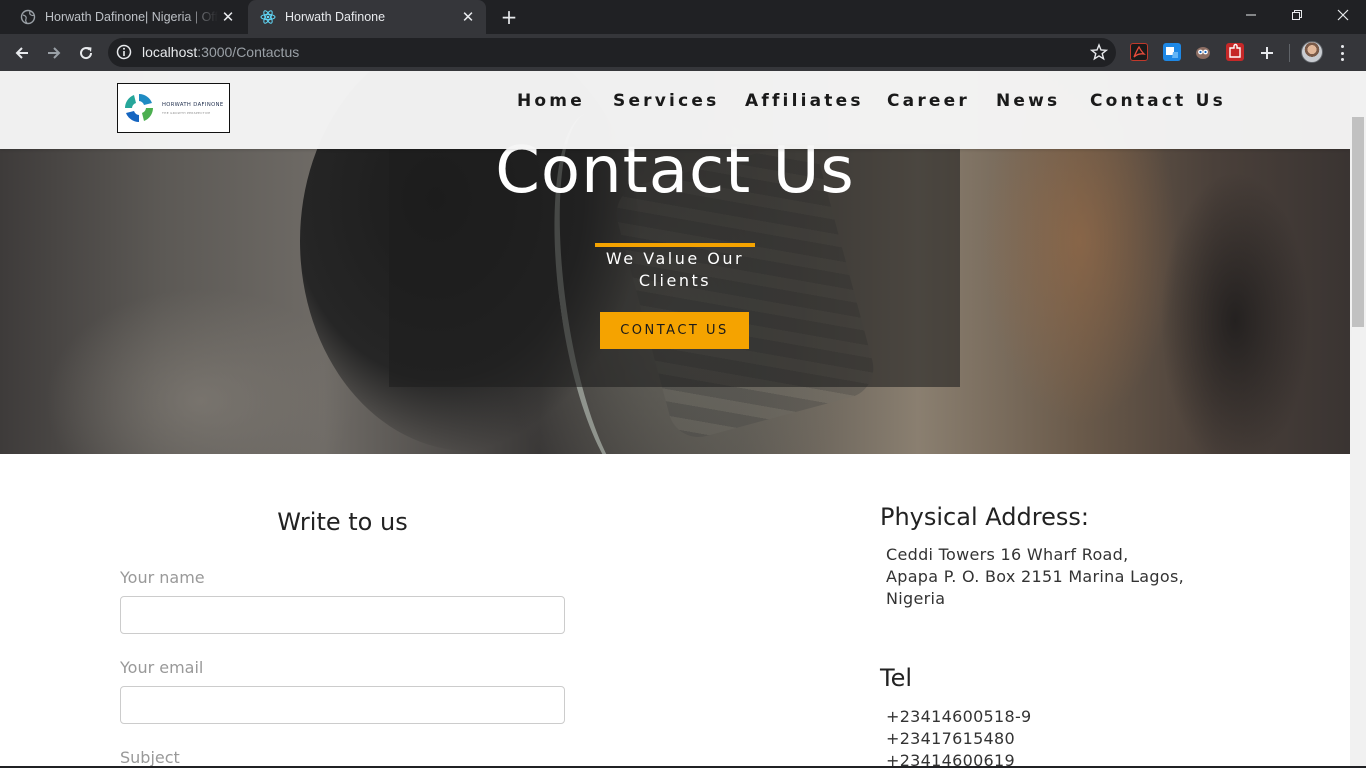  Describe the element at coordinates (335, 17) in the screenshot. I see `tab-title: Horwath Dafinone` at that location.